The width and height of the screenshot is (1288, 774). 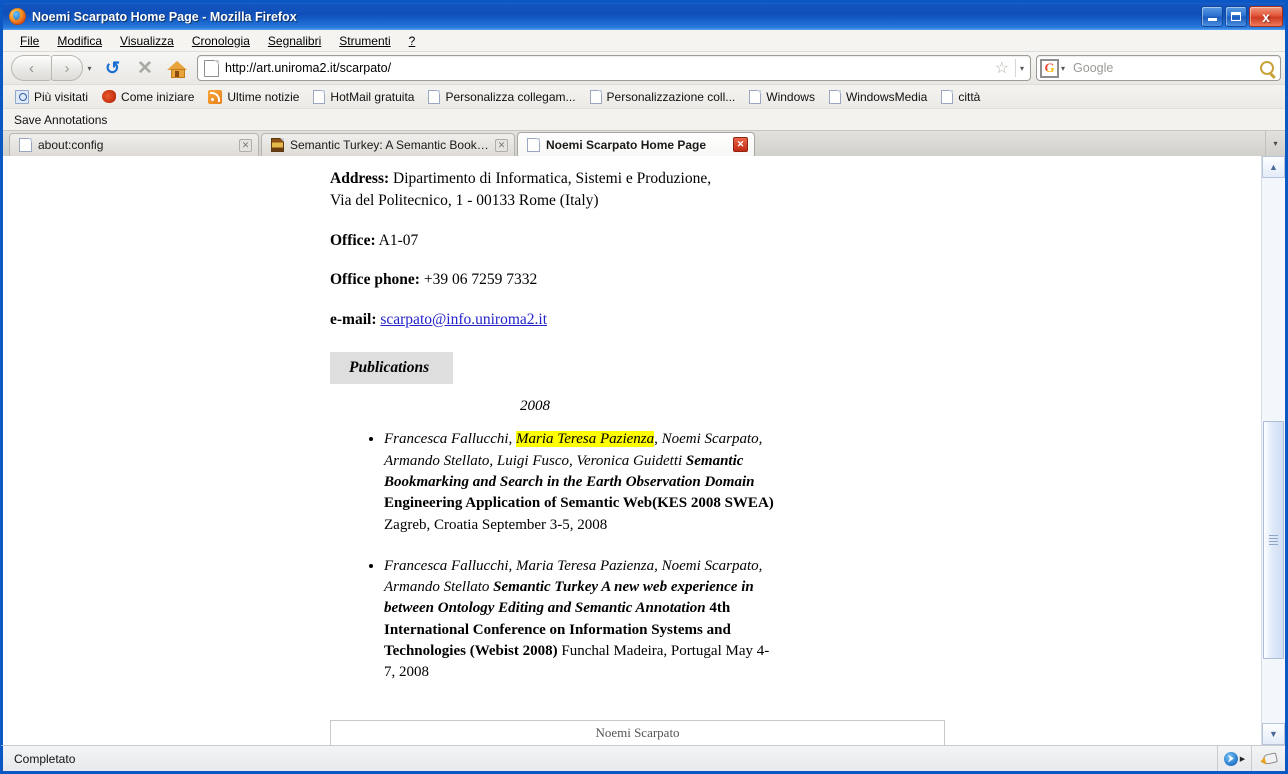 What do you see at coordinates (1275, 143) in the screenshot?
I see `list-all-tabs-button: ▾` at bounding box center [1275, 143].